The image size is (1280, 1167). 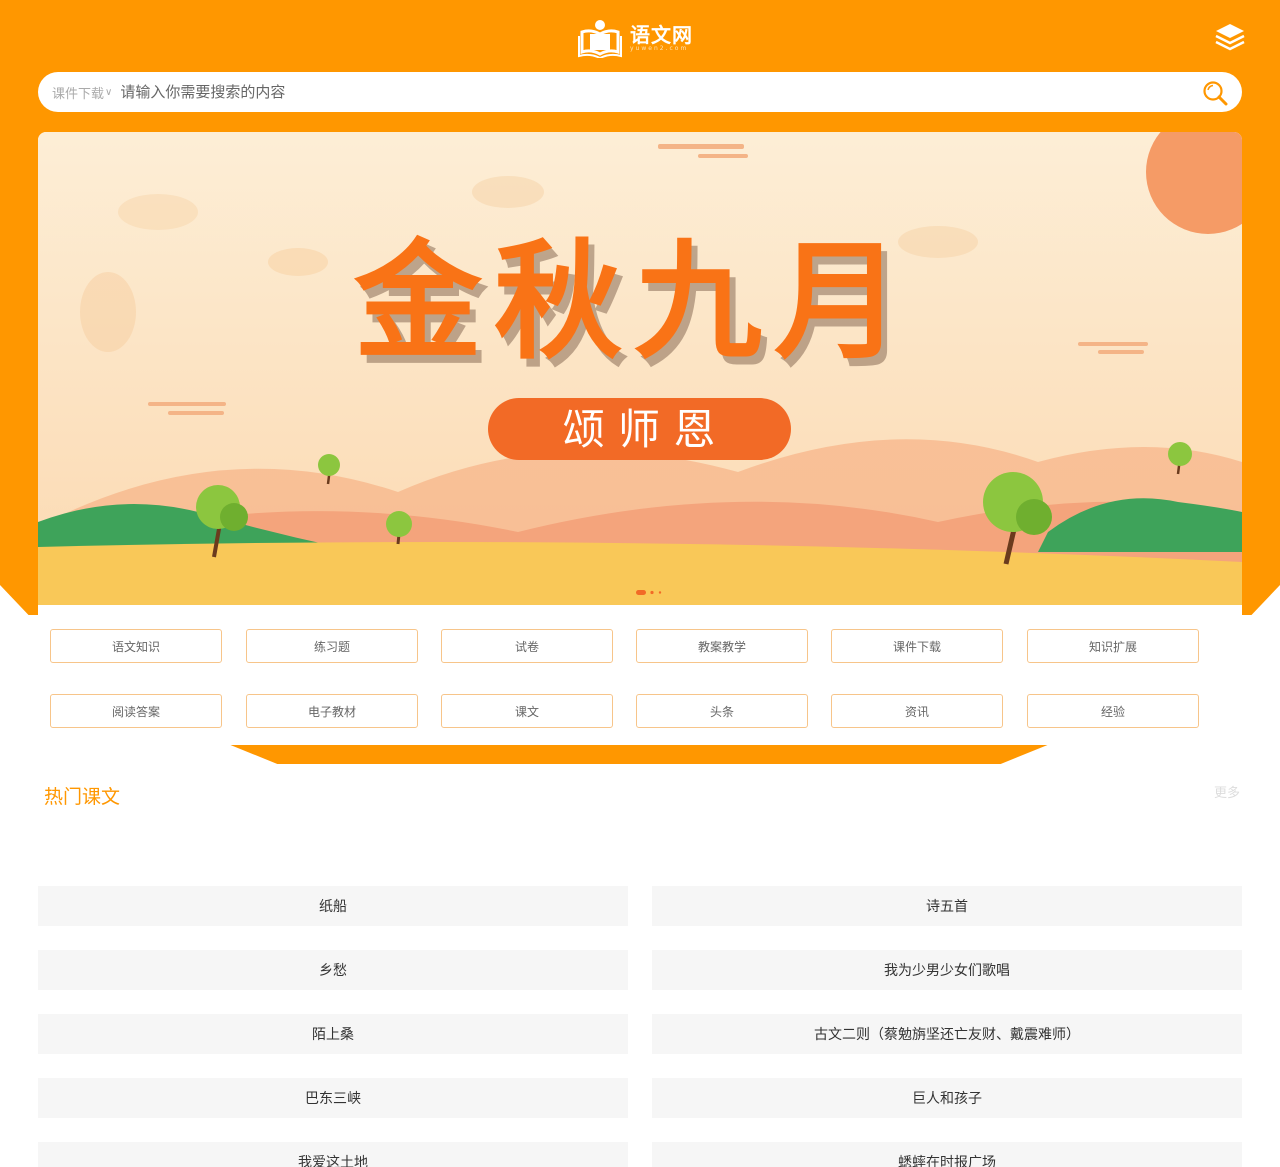 What do you see at coordinates (333, 1034) in the screenshot?
I see `hot-lesson-item: 陌上桑` at bounding box center [333, 1034].